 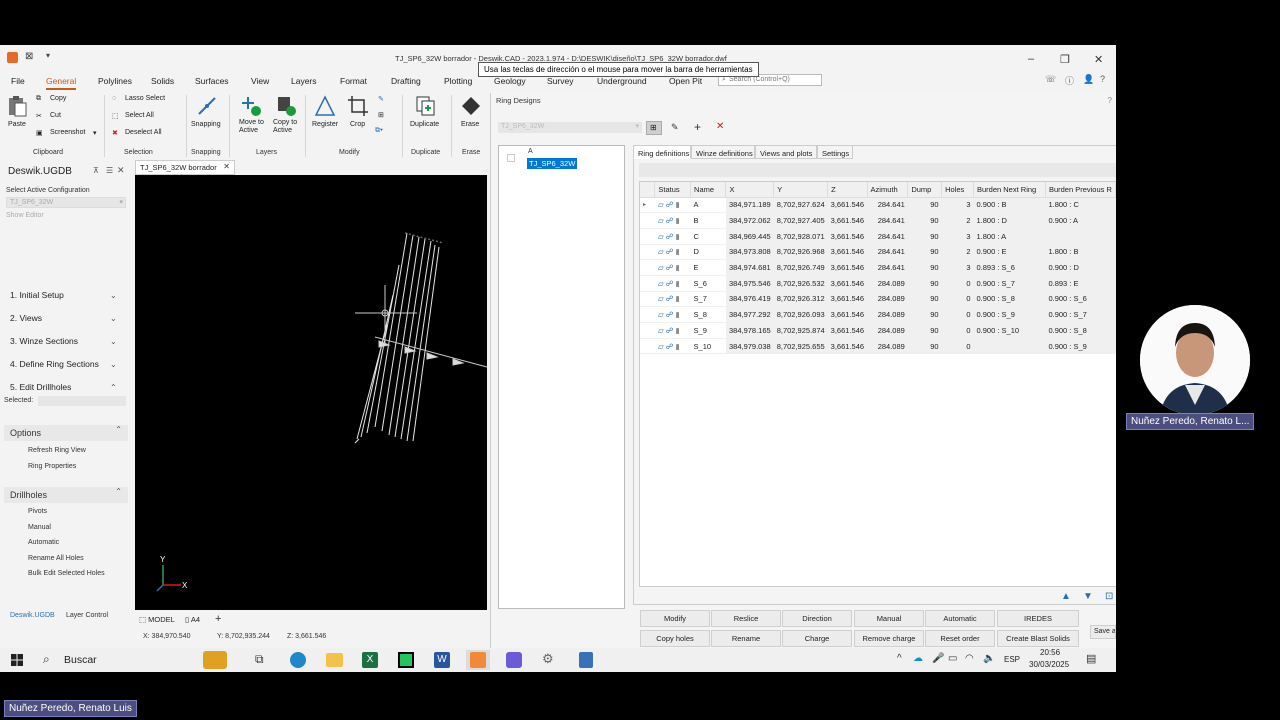 I want to click on cell-name: E, so click(x=708, y=267).